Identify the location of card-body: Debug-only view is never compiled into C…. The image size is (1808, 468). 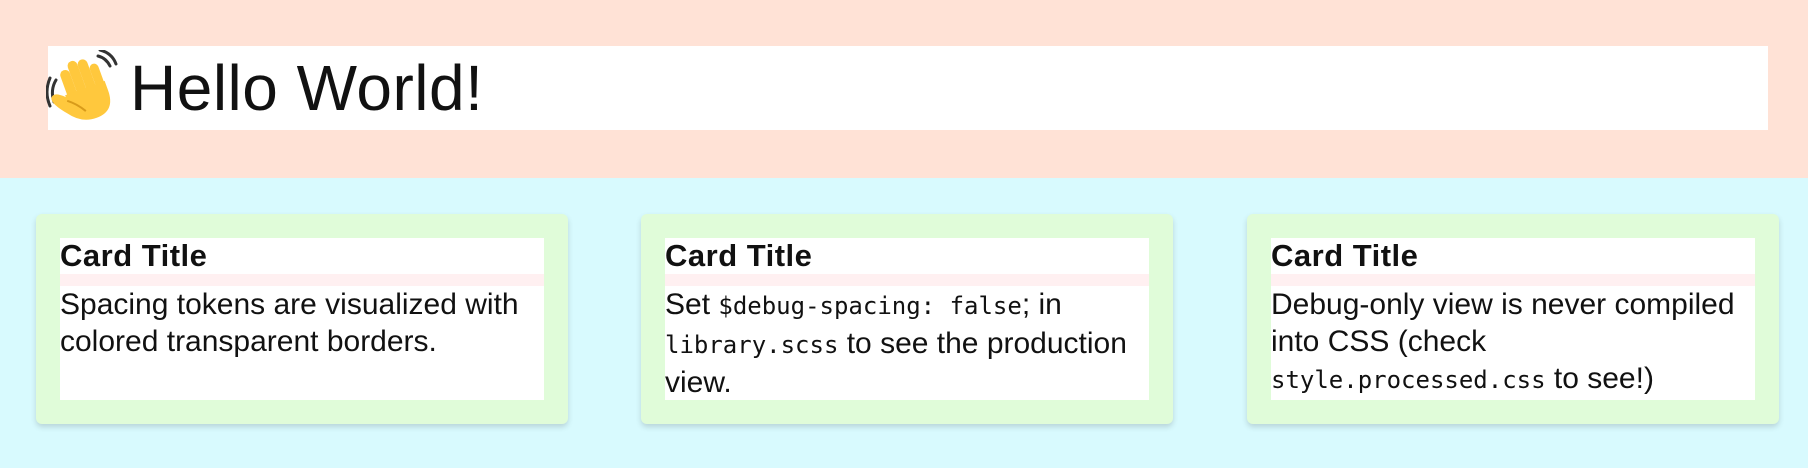
(1513, 342).